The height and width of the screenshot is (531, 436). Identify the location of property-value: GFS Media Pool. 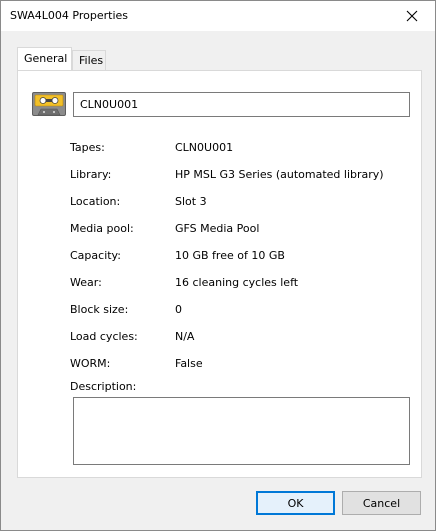
(217, 228).